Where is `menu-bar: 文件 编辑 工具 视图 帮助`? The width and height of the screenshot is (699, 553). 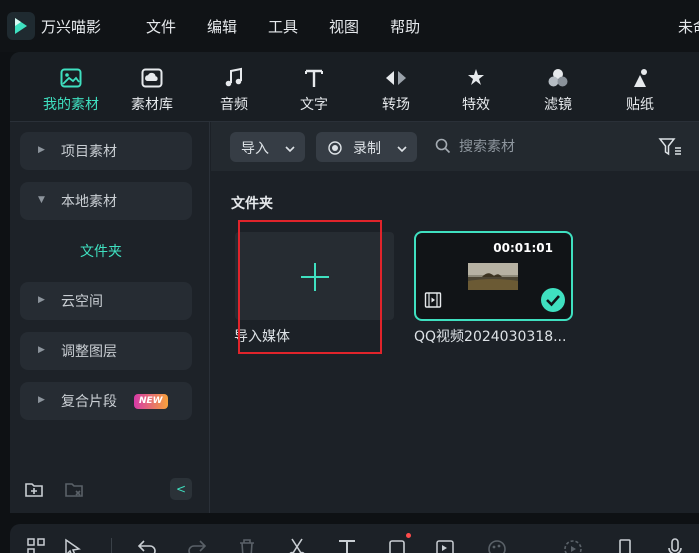 menu-bar: 文件 编辑 工具 视图 帮助 is located at coordinates (298, 26).